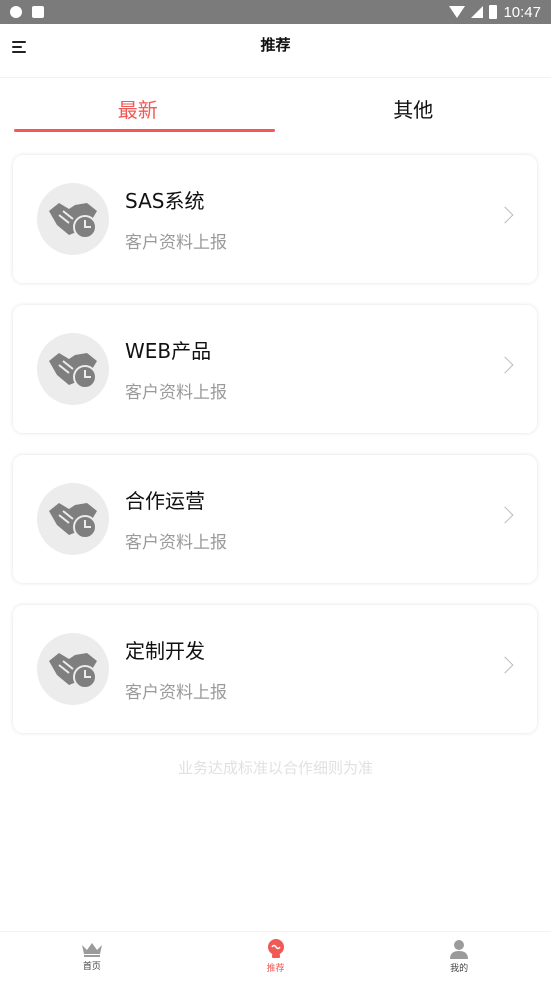 This screenshot has width=551, height=981. Describe the element at coordinates (275, 669) in the screenshot. I see `card-custom-development: 定制开发 客户资料上报` at that location.